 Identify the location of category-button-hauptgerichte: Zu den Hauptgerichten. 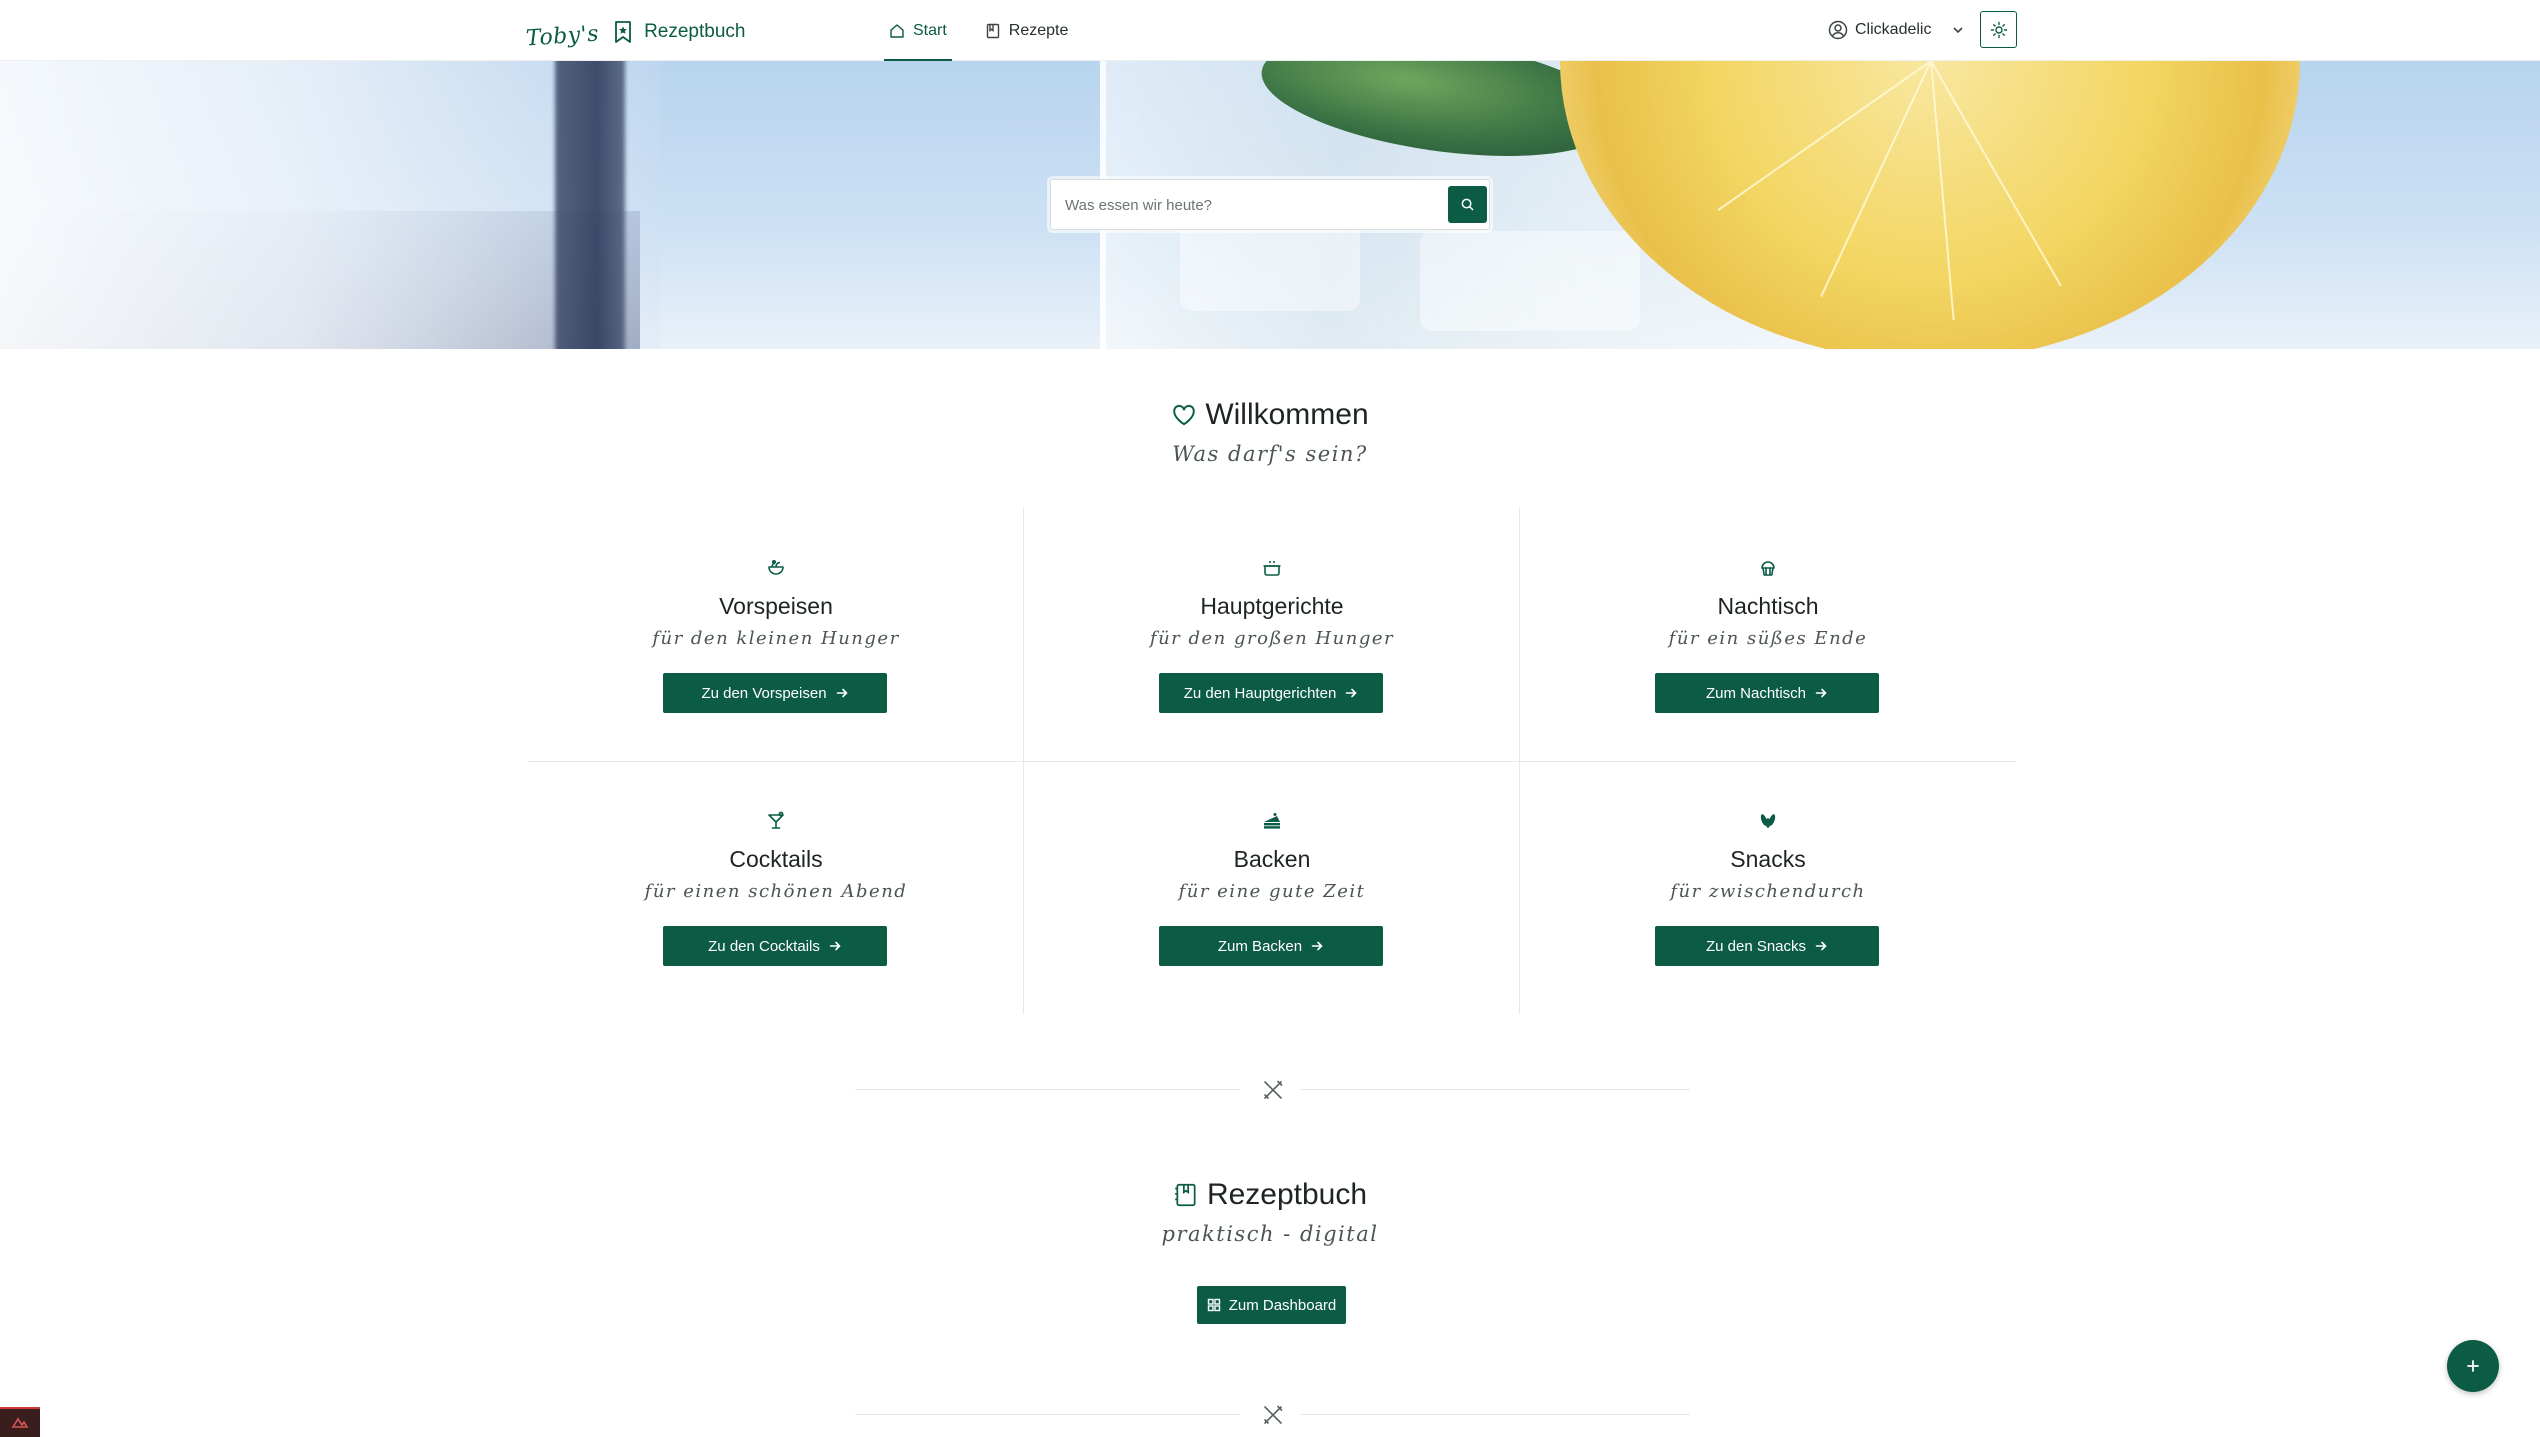
(1271, 693).